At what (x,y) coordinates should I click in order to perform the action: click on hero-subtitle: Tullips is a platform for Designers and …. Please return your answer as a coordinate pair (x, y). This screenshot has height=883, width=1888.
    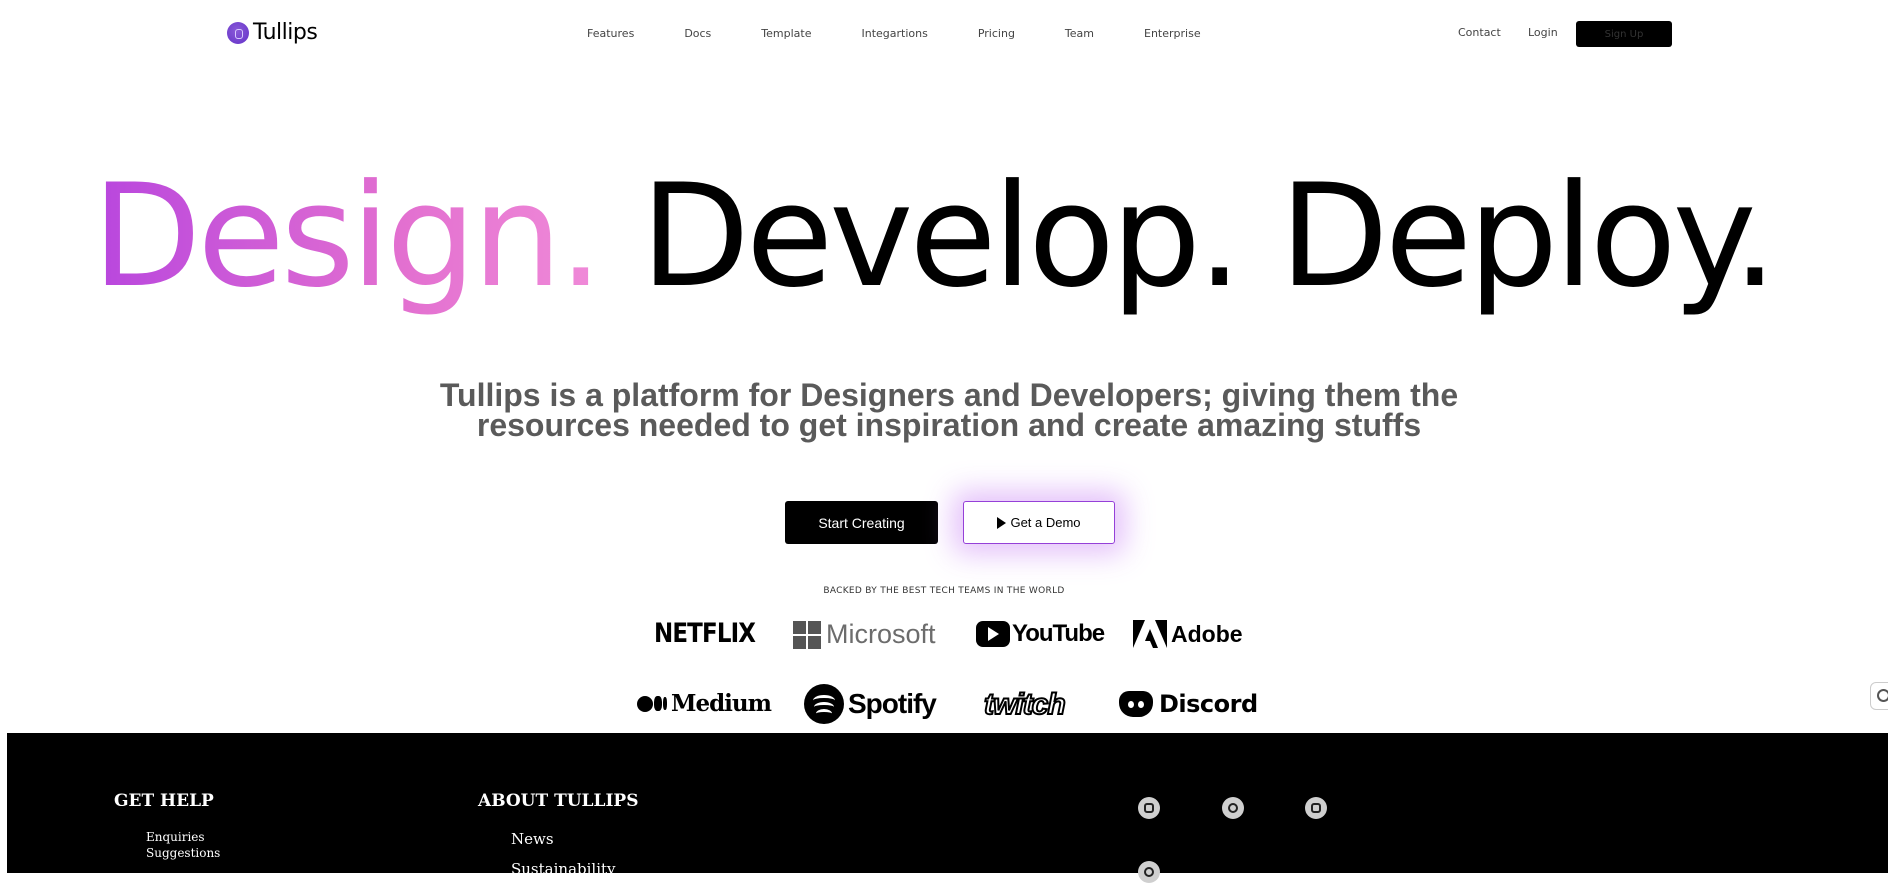
    Looking at the image, I should click on (949, 410).